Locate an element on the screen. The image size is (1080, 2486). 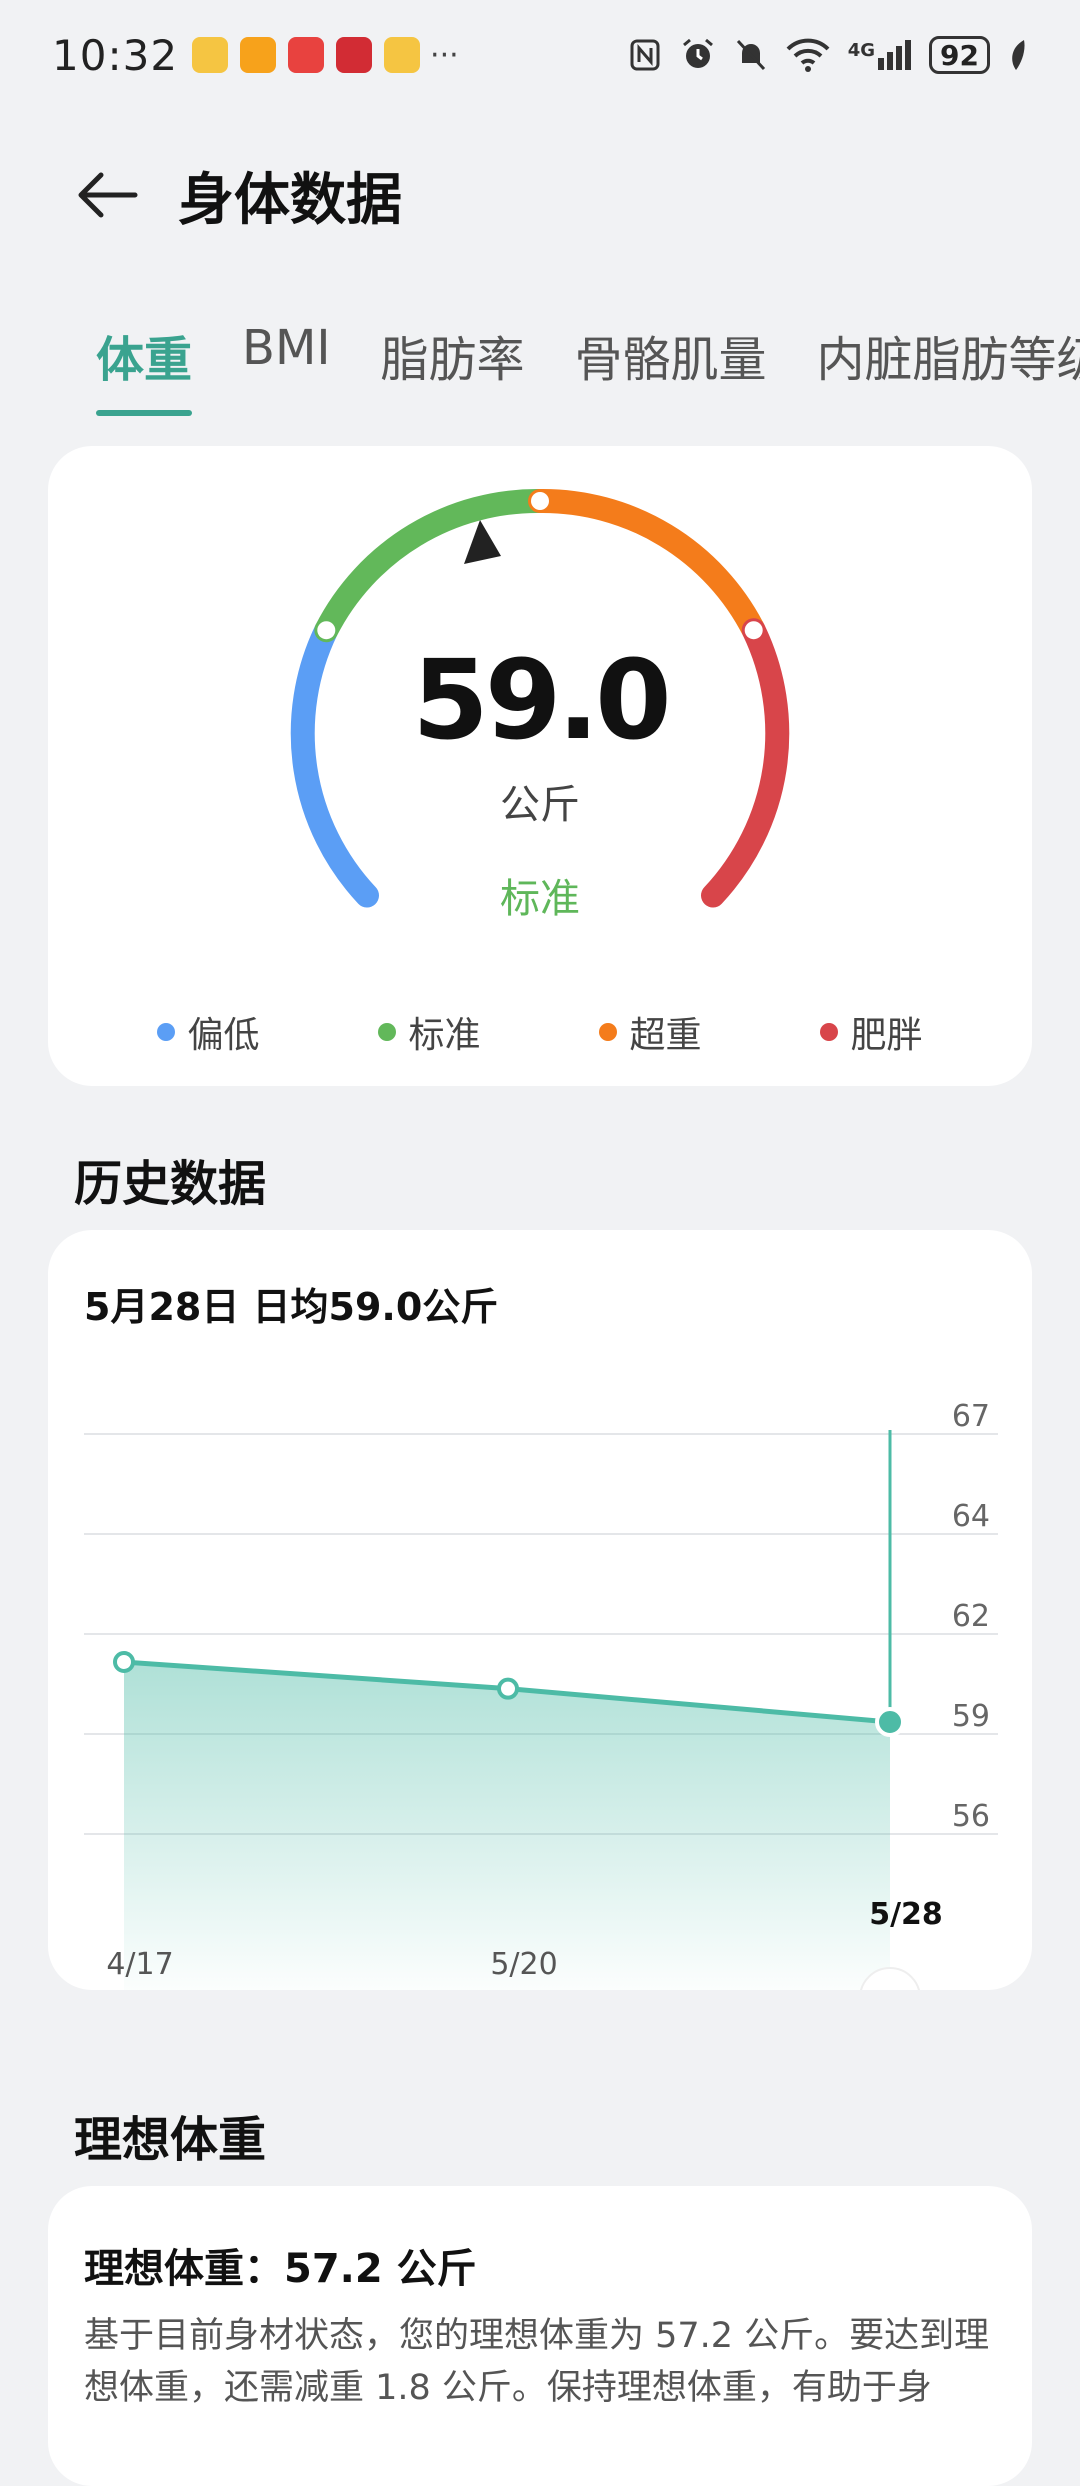
page-title: 身体数据 is located at coordinates (290, 200).